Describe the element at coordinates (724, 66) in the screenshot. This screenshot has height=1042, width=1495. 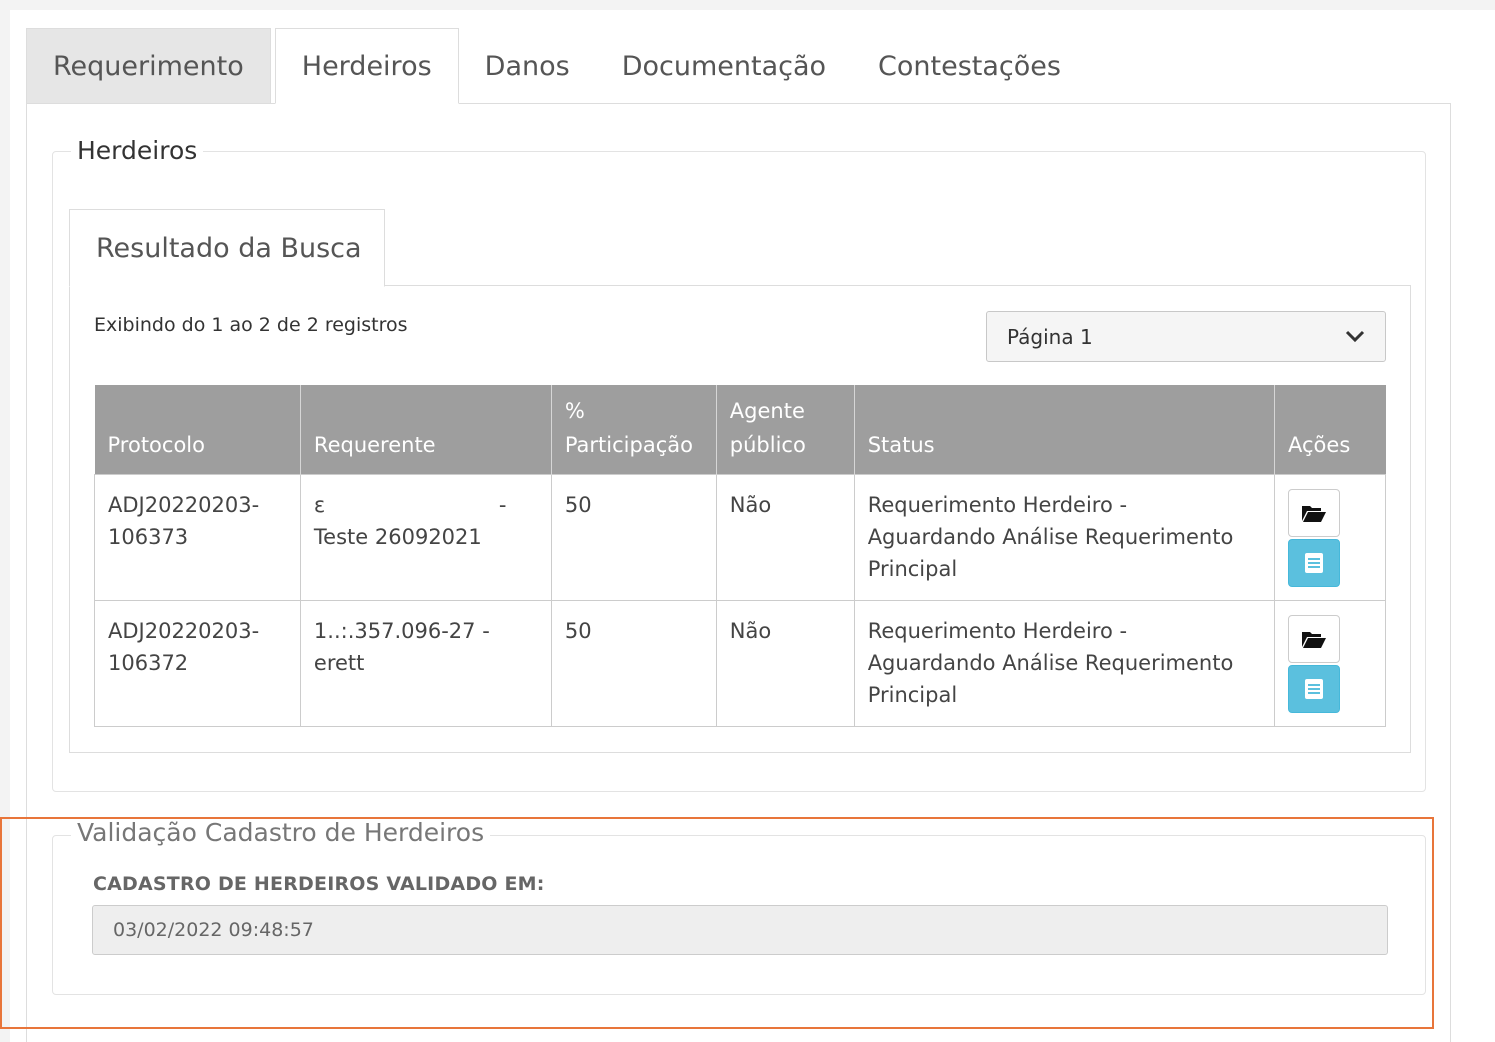
I see `tab-documentacao: Documentação` at that location.